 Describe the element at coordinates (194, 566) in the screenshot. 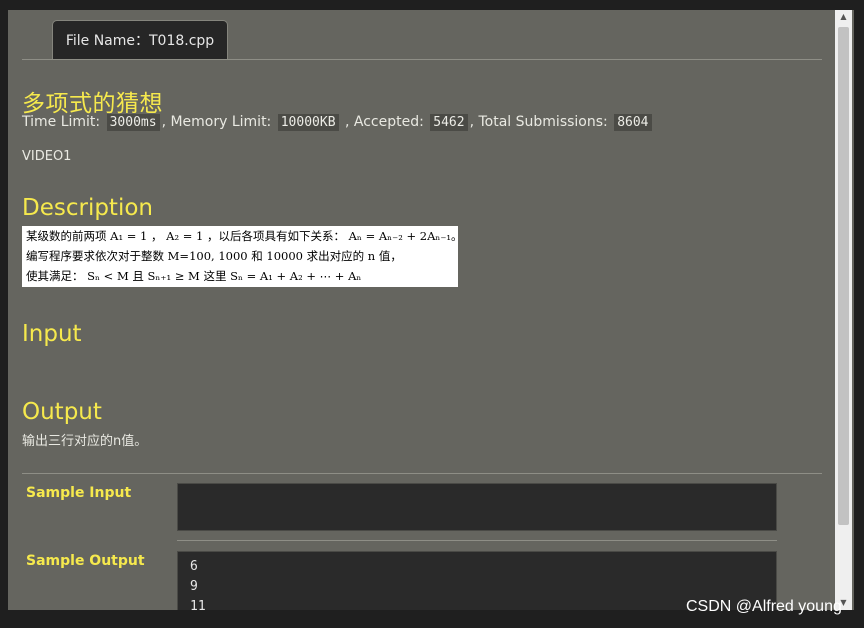

I see `sample-output-line: 6` at that location.